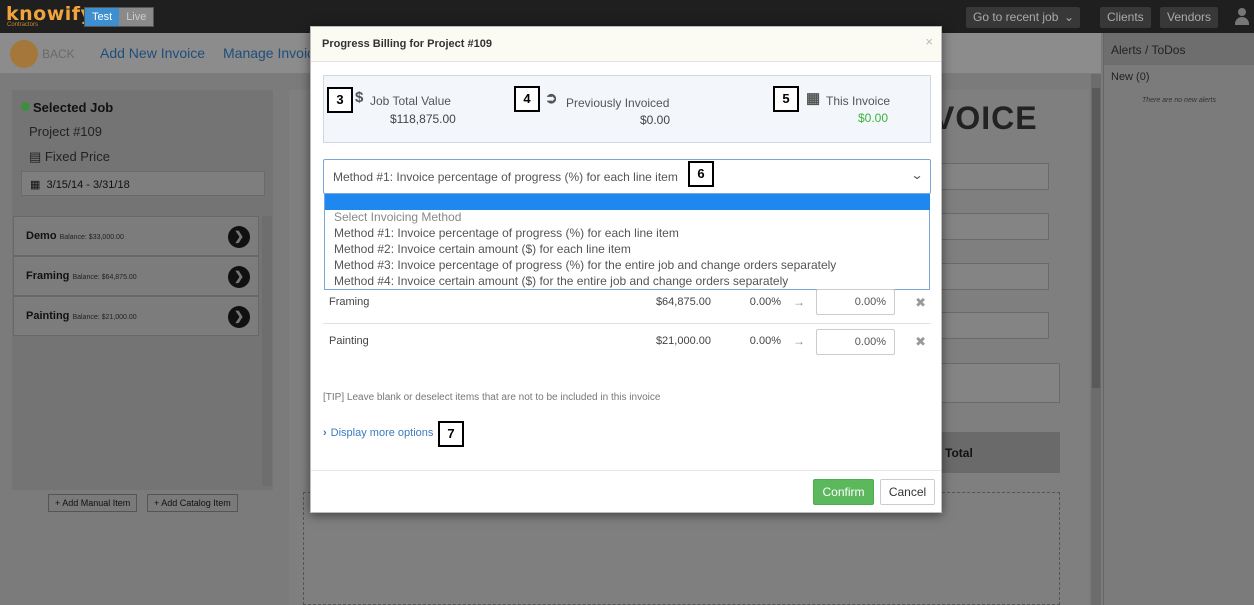 The image size is (1254, 605). What do you see at coordinates (25, 106) in the screenshot?
I see `status-dot-icon` at bounding box center [25, 106].